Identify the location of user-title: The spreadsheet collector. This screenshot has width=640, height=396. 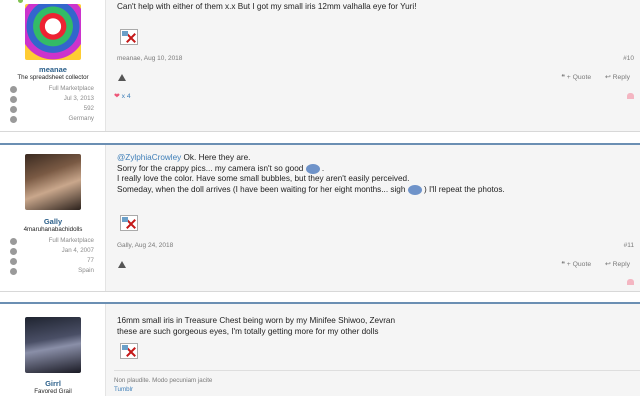
(53, 77).